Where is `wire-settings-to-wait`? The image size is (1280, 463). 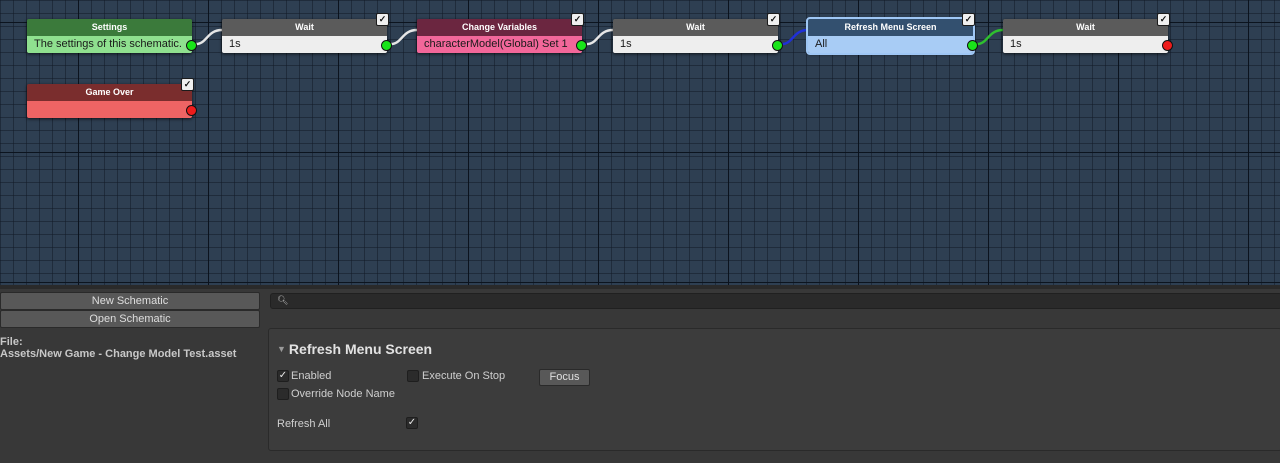 wire-settings-to-wait is located at coordinates (209, 37).